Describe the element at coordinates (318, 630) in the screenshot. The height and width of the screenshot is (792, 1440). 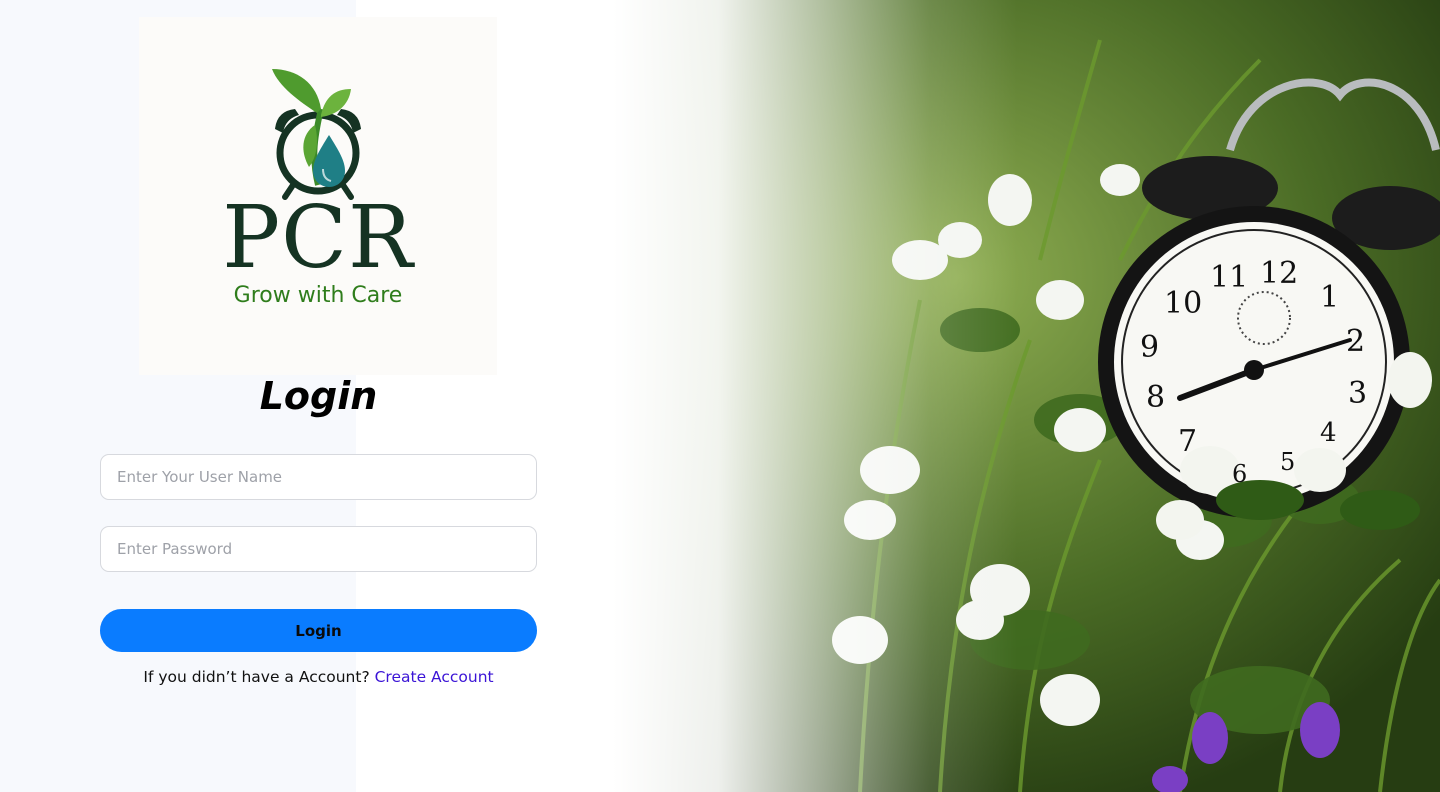
I see `login-button: Login` at that location.